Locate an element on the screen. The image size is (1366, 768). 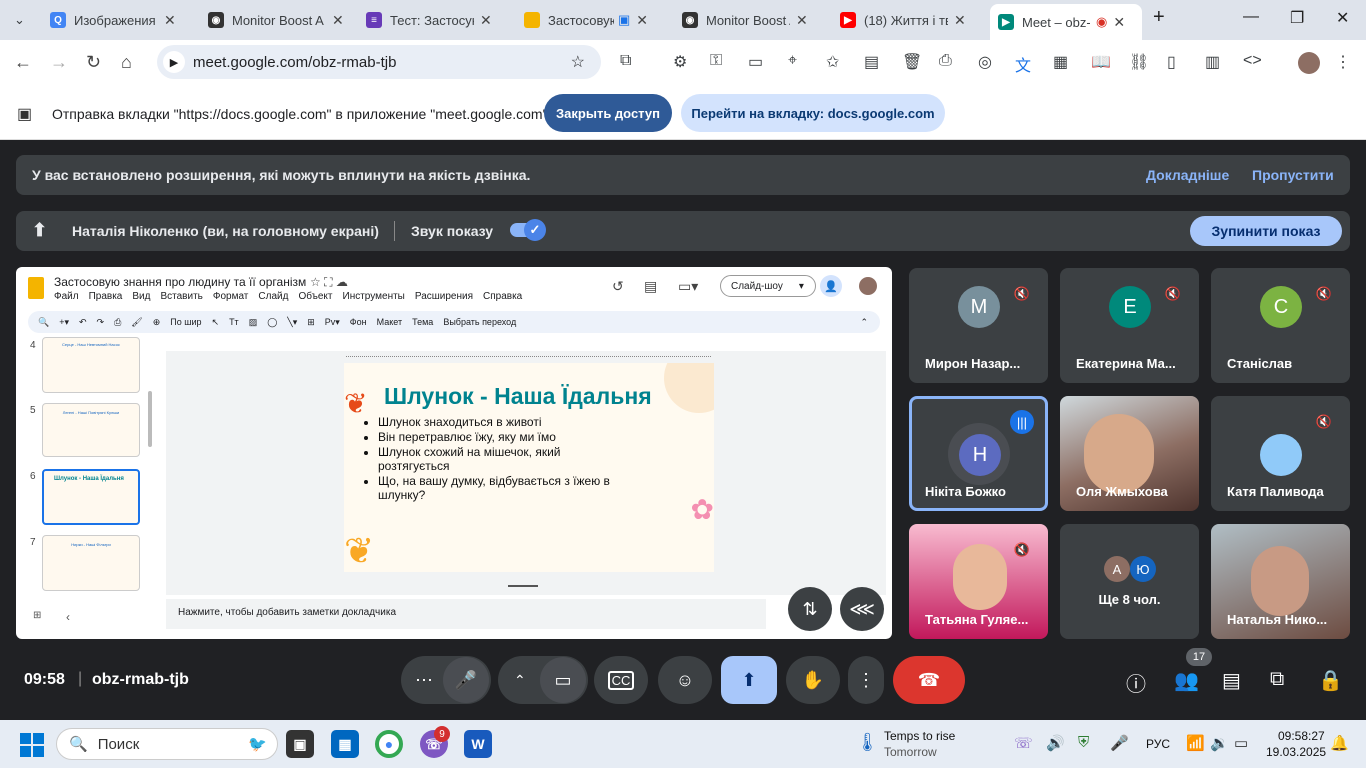
collapse-icon: ⌃ is located at coordinates (864, 322).